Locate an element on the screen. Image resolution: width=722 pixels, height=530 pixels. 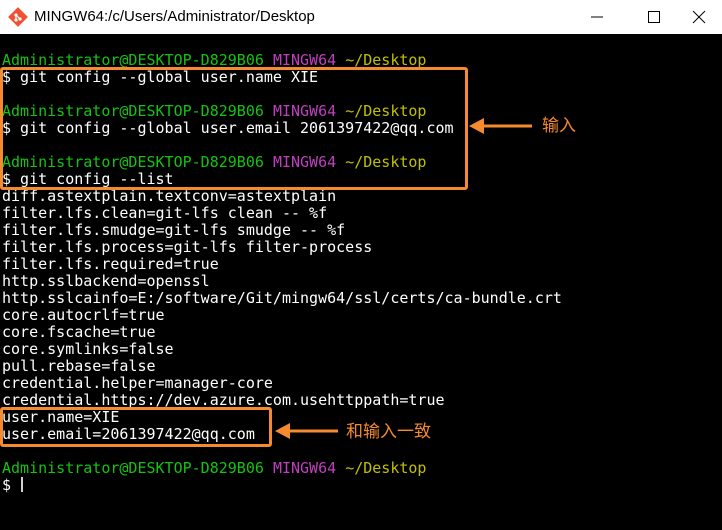
close-icon is located at coordinates (699, 17).